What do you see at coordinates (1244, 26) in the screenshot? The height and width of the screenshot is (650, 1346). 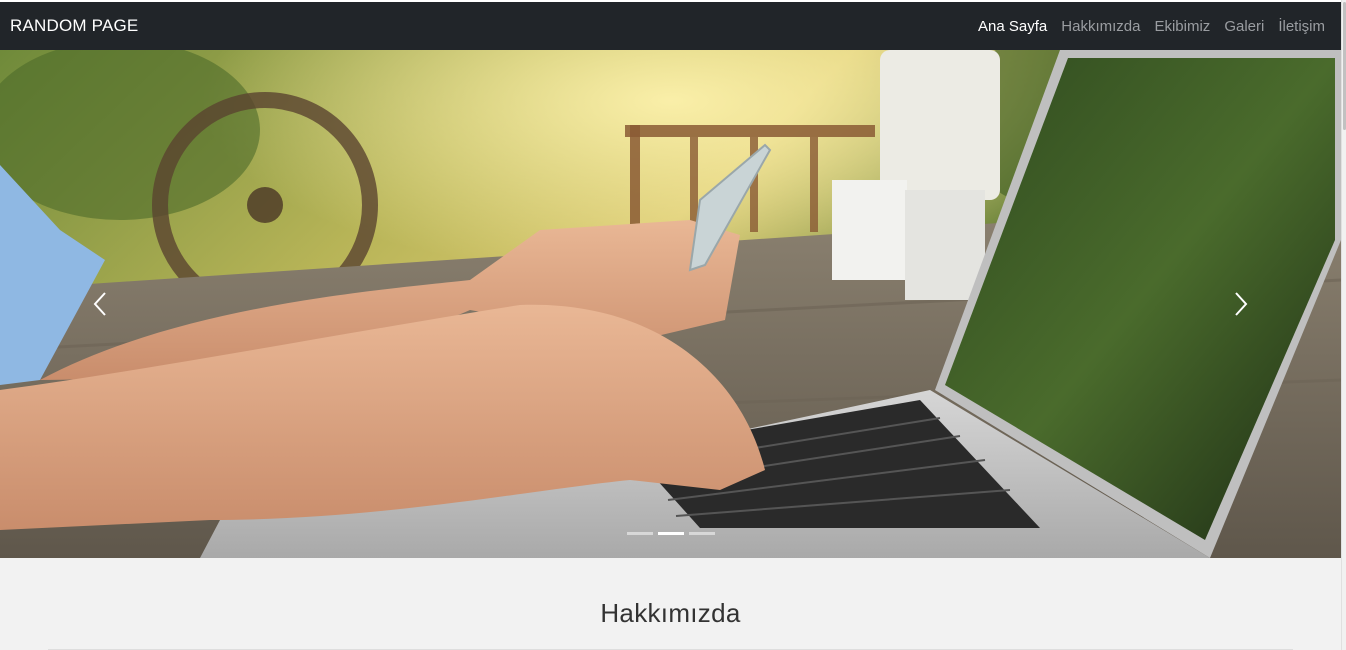 I see `nav-link-galeri: Galeri` at bounding box center [1244, 26].